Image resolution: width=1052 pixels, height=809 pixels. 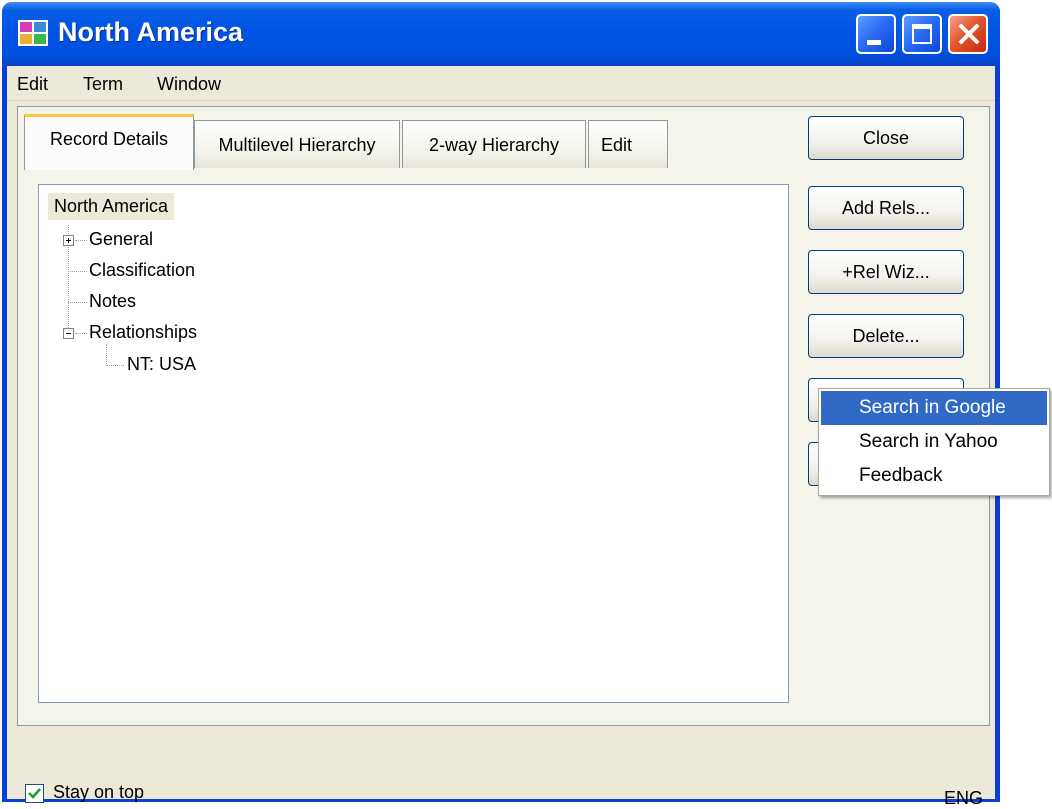 What do you see at coordinates (934, 408) in the screenshot?
I see `menu-item-search-google: Search in Google` at bounding box center [934, 408].